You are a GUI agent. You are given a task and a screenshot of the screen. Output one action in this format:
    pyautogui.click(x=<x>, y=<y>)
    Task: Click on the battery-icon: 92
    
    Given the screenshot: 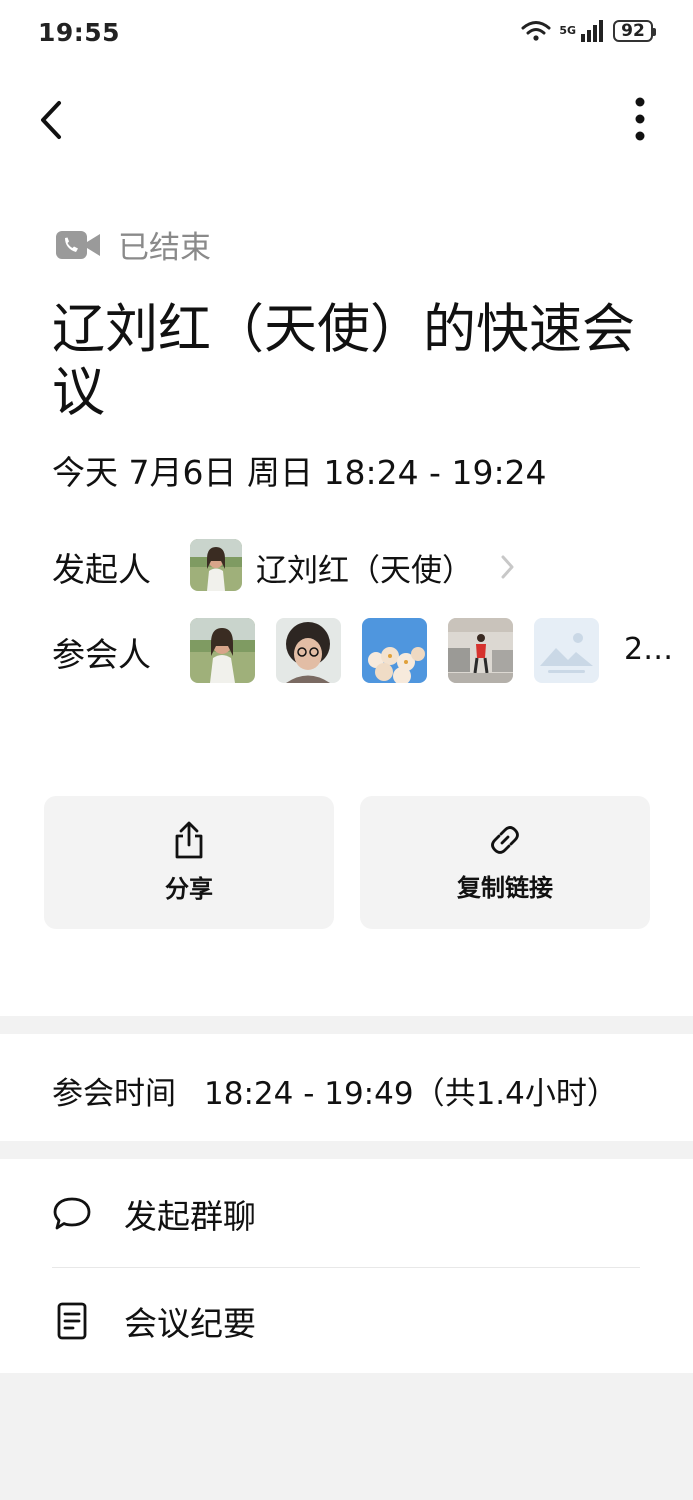 What is the action you would take?
    pyautogui.click(x=634, y=31)
    